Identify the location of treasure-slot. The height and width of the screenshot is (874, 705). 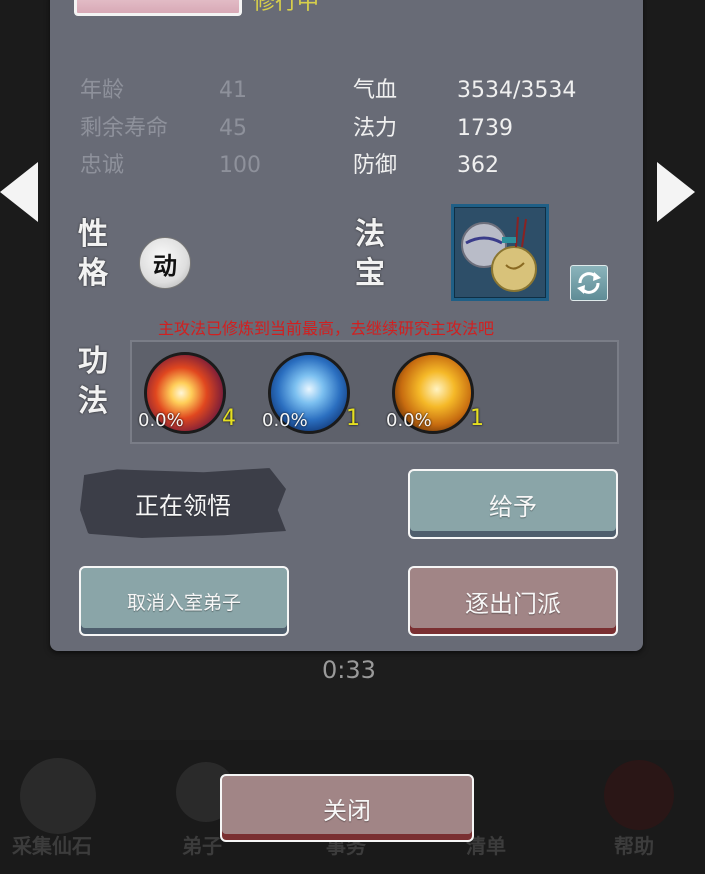
(500, 252).